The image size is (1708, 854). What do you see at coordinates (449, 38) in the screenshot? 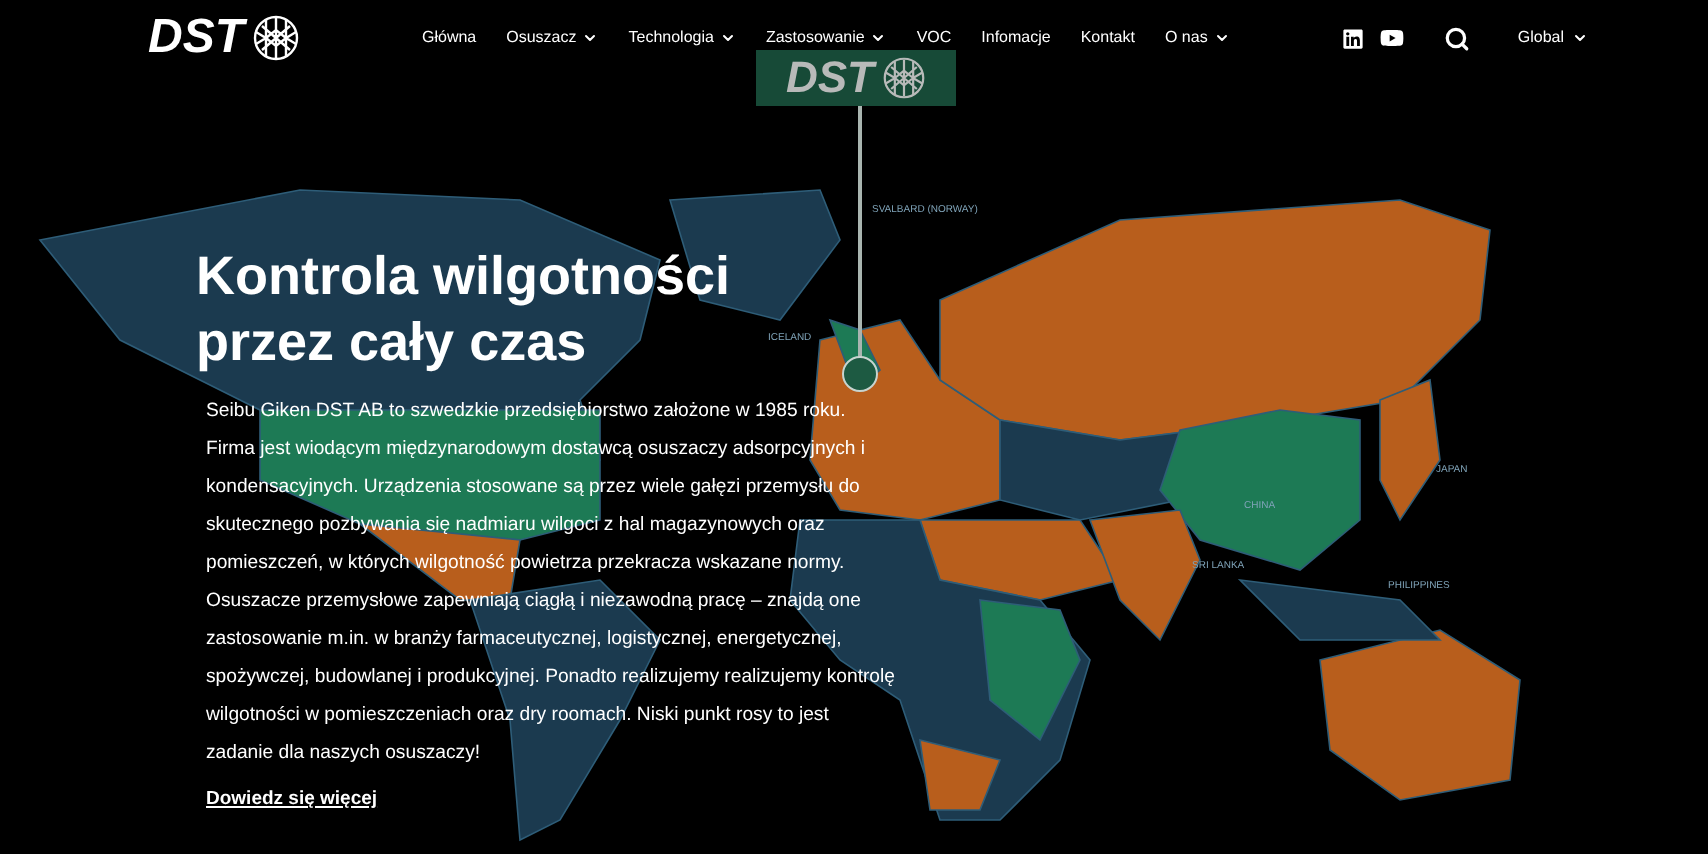
I see `nav-link: Główna` at bounding box center [449, 38].